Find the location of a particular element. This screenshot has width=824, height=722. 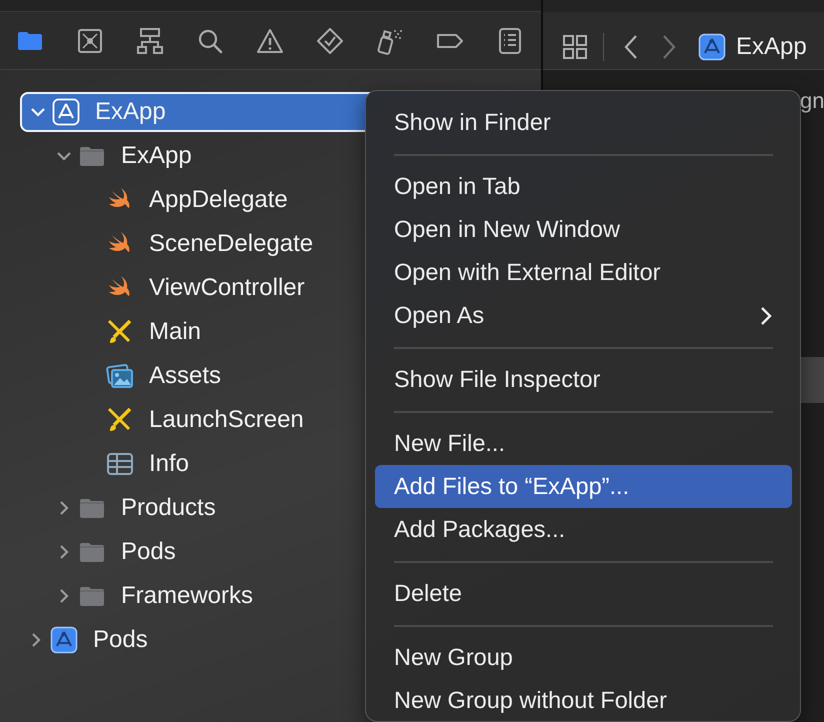

photo-icon is located at coordinates (120, 376).